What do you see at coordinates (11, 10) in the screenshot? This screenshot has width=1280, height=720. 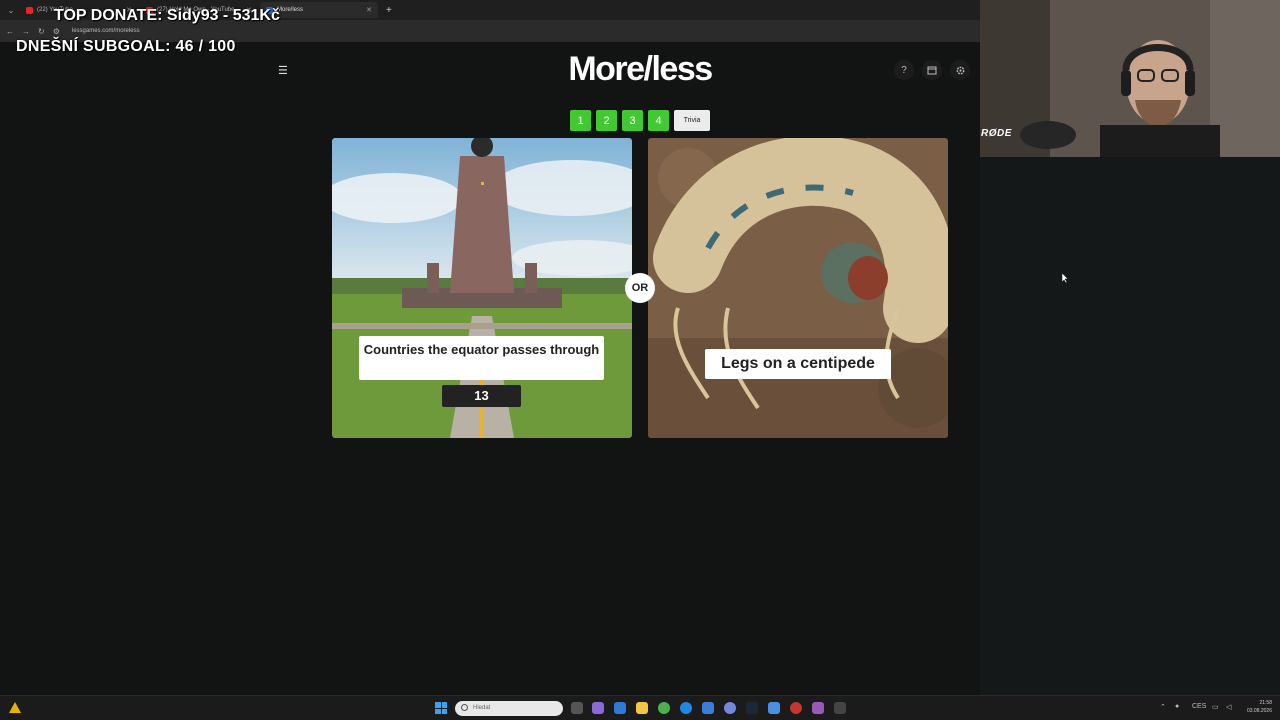 I see `tab-list-chevron-icon: ⌄` at bounding box center [11, 10].